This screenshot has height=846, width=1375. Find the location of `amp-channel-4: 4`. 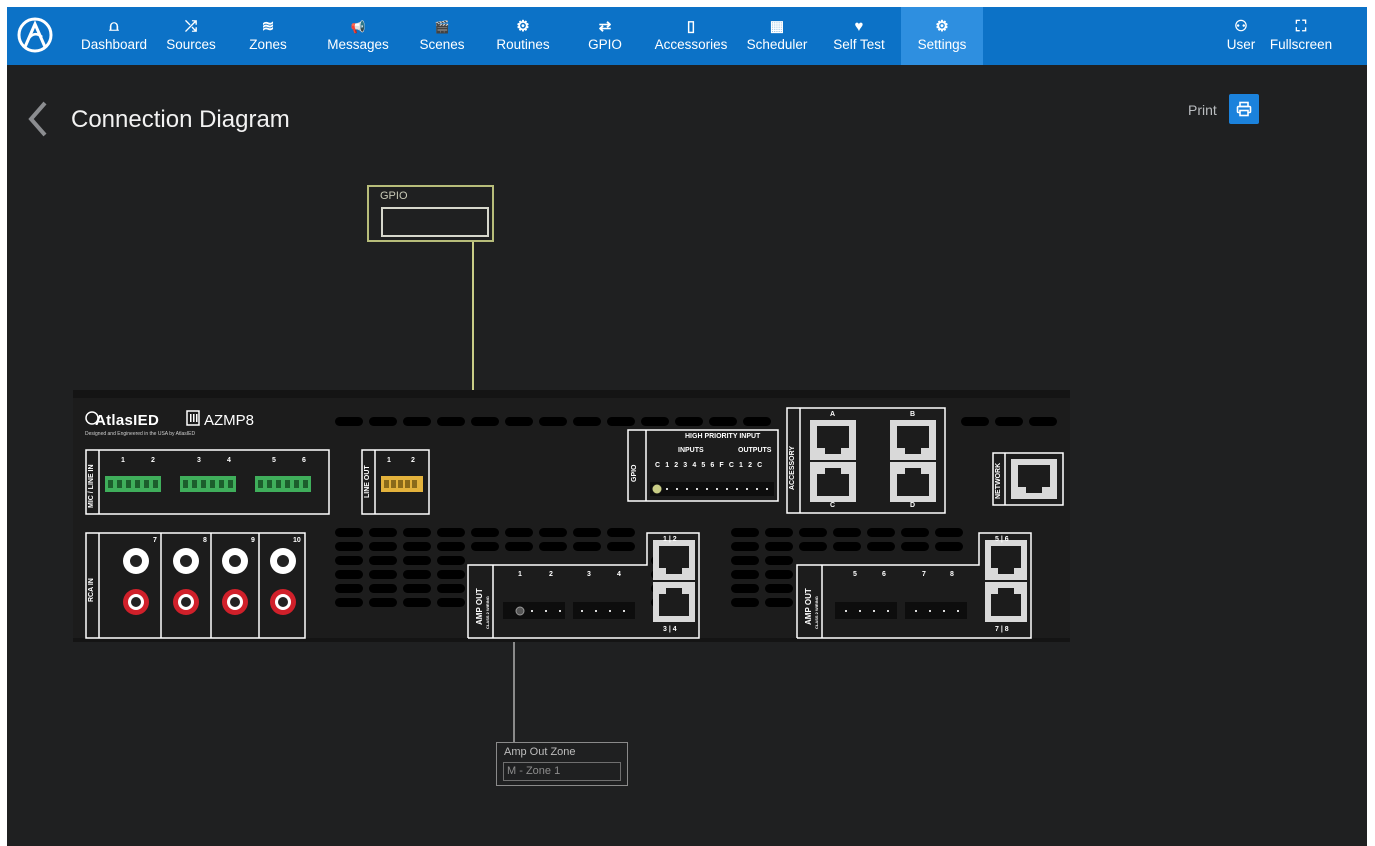

amp-channel-4: 4 is located at coordinates (619, 574).